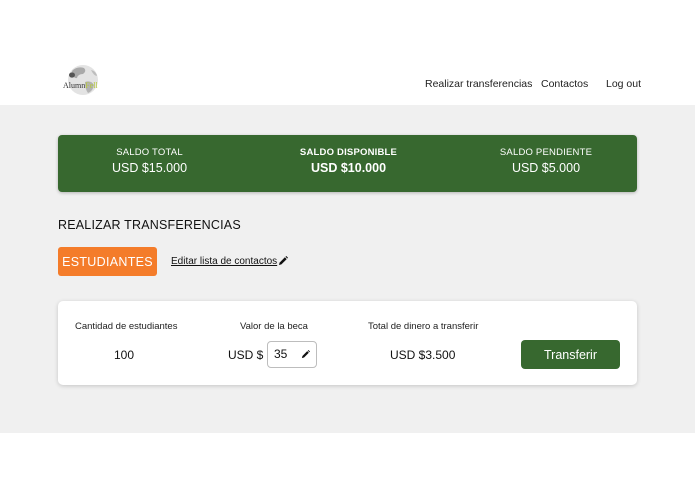 The width and height of the screenshot is (695, 494). Describe the element at coordinates (423, 326) in the screenshot. I see `total-transfer-label: Total de dinero a transferir` at that location.